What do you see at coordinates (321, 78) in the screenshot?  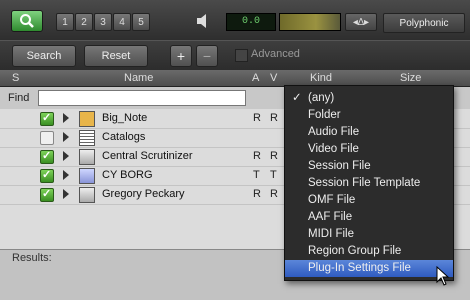 I see `column-kind: Kind` at bounding box center [321, 78].